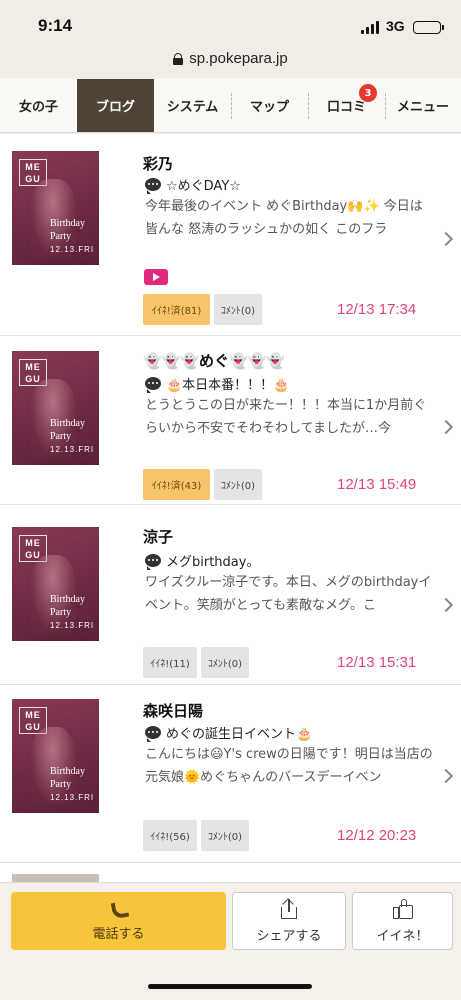  I want to click on post-title: ☆めぐDAY☆, so click(193, 184).